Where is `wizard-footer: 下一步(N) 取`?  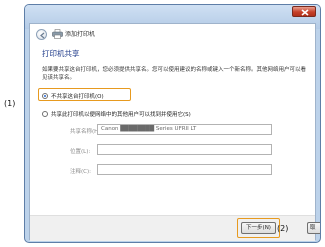
wizard-footer: 下一步(N) 取 is located at coordinates (175, 228).